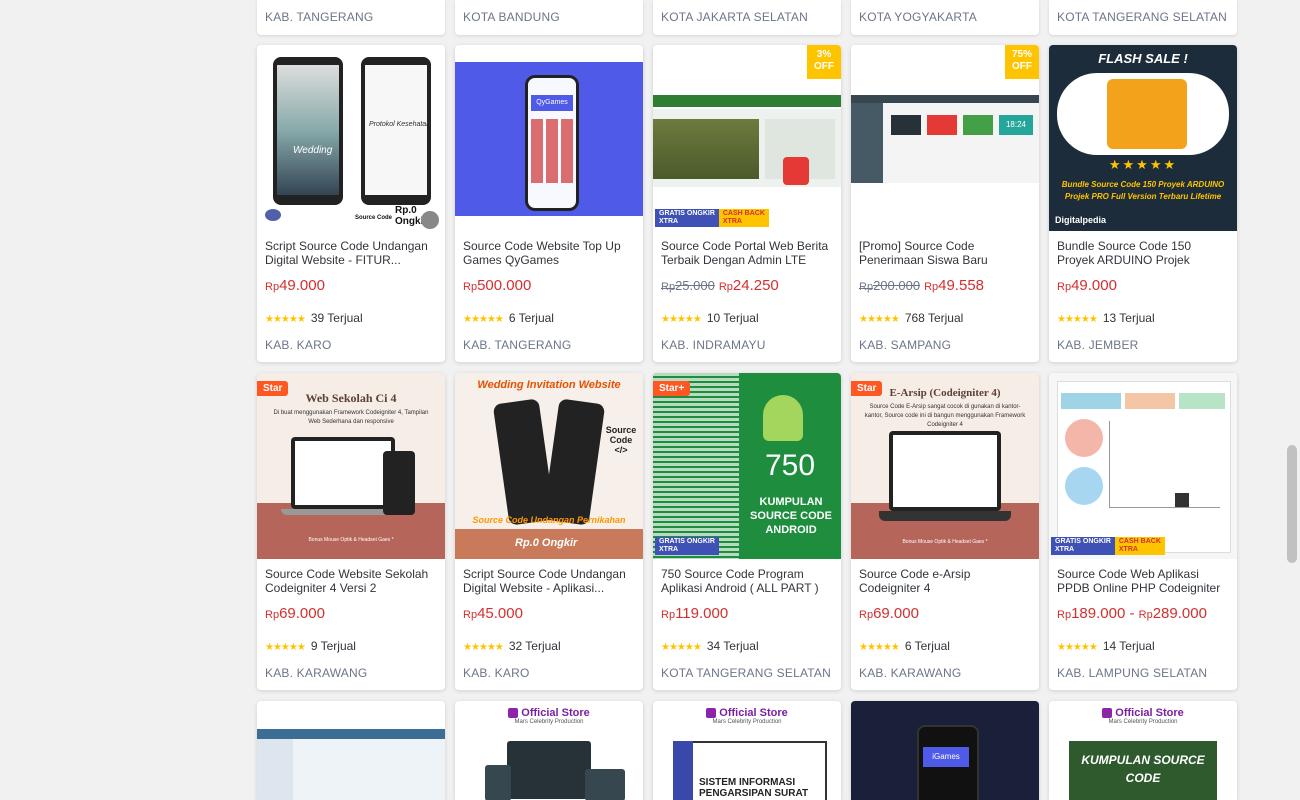 The height and width of the screenshot is (800, 1300). Describe the element at coordinates (549, 253) in the screenshot. I see `product-title: Source Code Website Top Up Games QyGames` at that location.